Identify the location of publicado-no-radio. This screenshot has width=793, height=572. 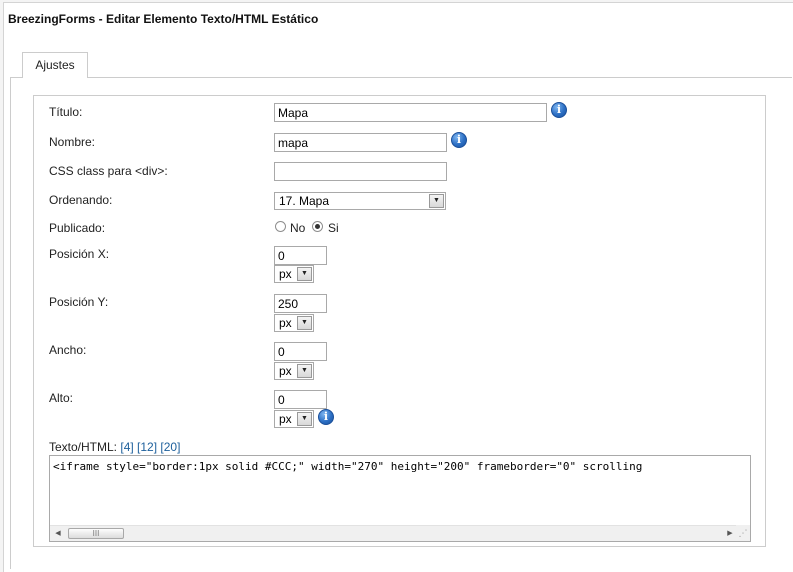
(280, 226).